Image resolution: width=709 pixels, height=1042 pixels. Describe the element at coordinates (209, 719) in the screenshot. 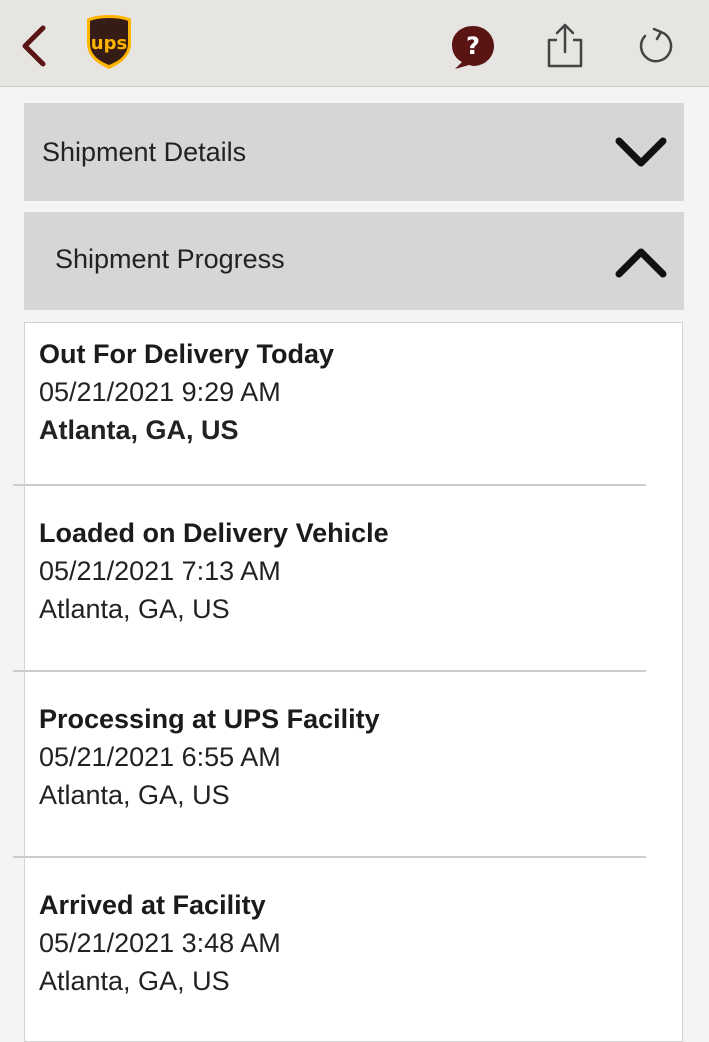

I see `event-status: Processing at UPS Facility` at that location.